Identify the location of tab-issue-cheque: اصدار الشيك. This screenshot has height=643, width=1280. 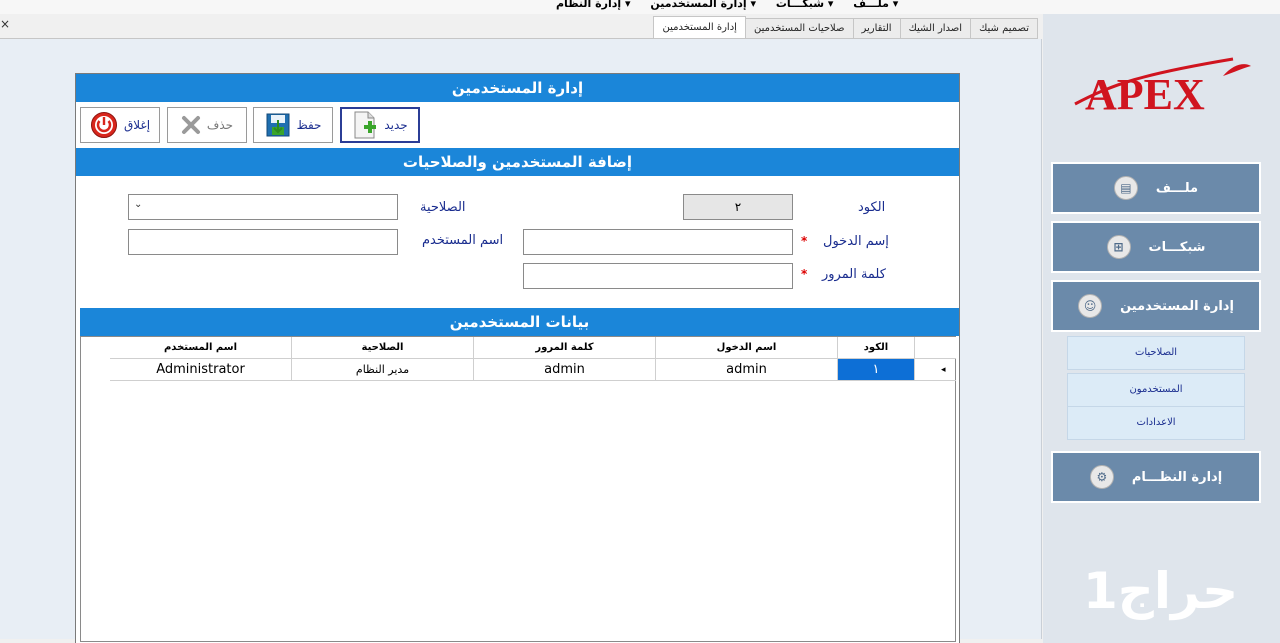
(935, 28).